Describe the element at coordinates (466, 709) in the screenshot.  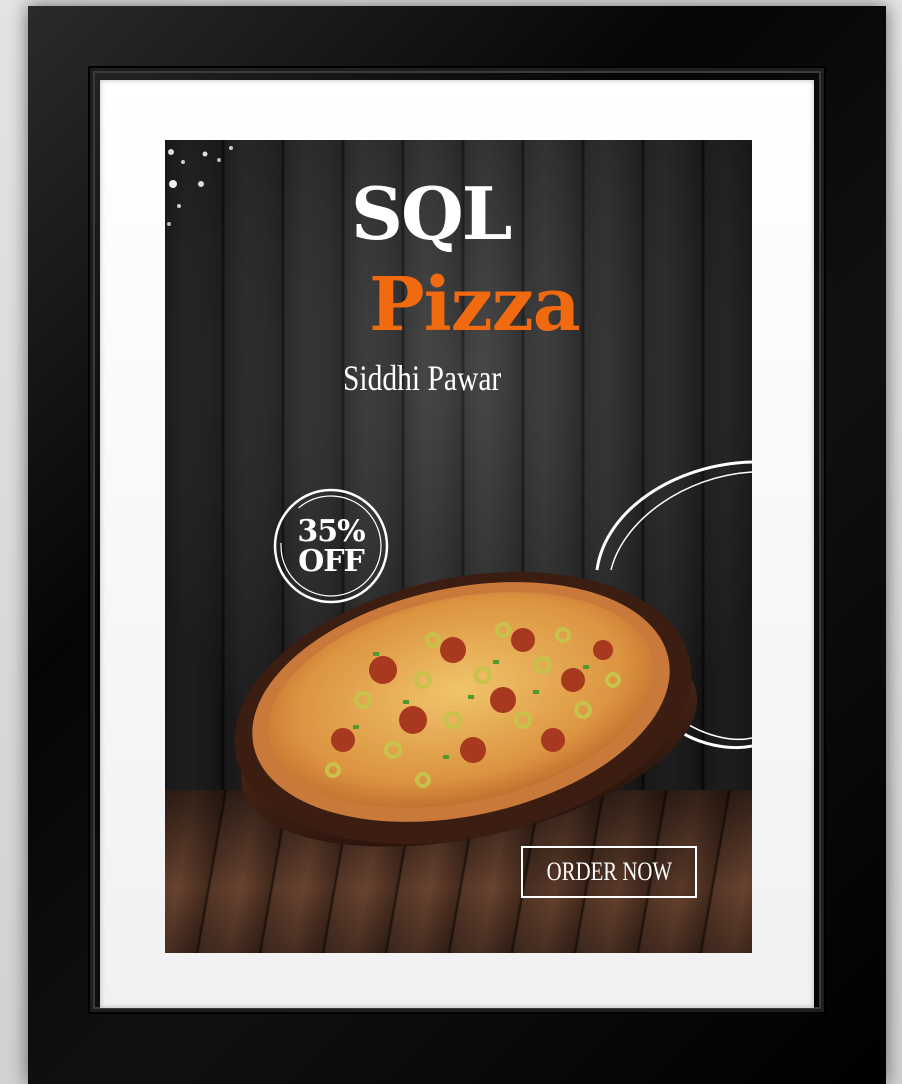
I see `pizza-image-icon` at that location.